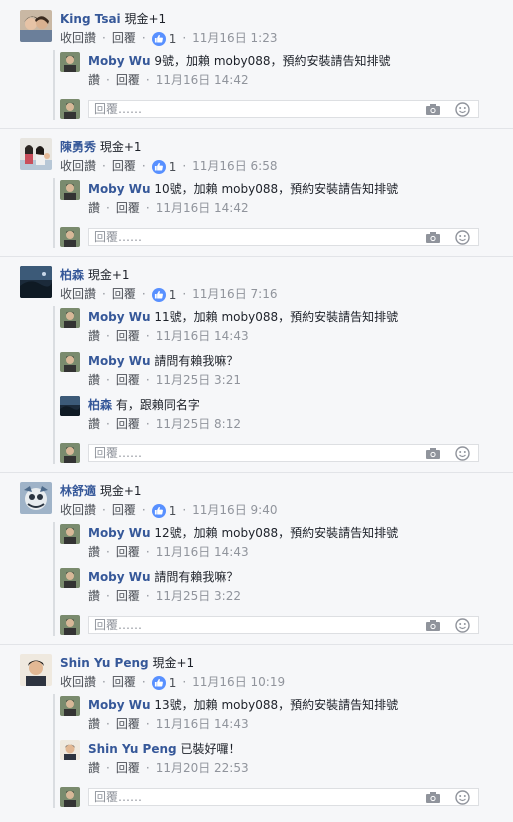 This screenshot has width=513, height=822. What do you see at coordinates (36, 26) in the screenshot?
I see `avatar-king-tsai` at bounding box center [36, 26].